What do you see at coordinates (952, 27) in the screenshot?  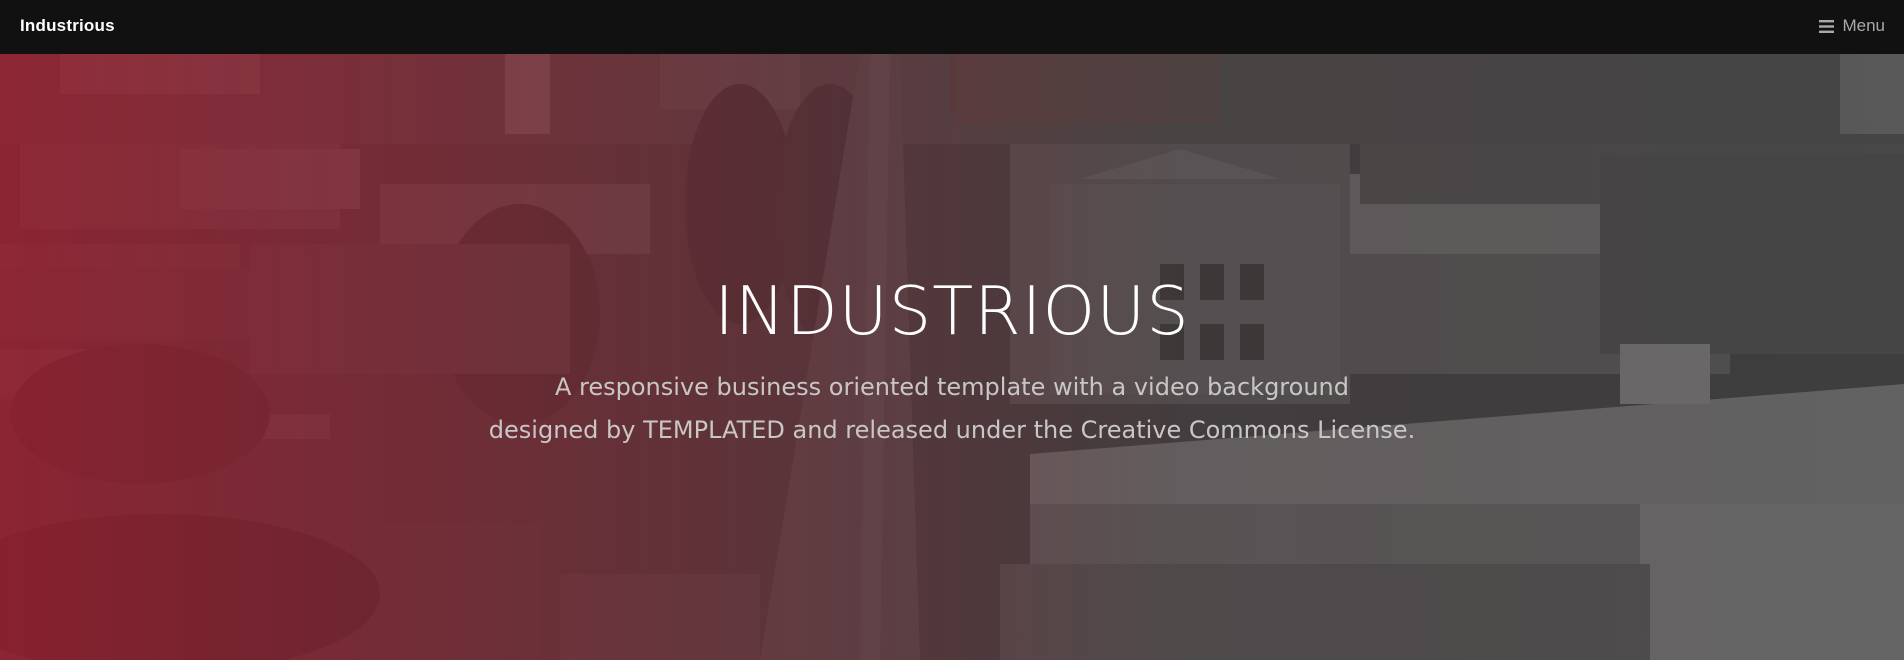 I see `site-header: Industrious Menu` at bounding box center [952, 27].